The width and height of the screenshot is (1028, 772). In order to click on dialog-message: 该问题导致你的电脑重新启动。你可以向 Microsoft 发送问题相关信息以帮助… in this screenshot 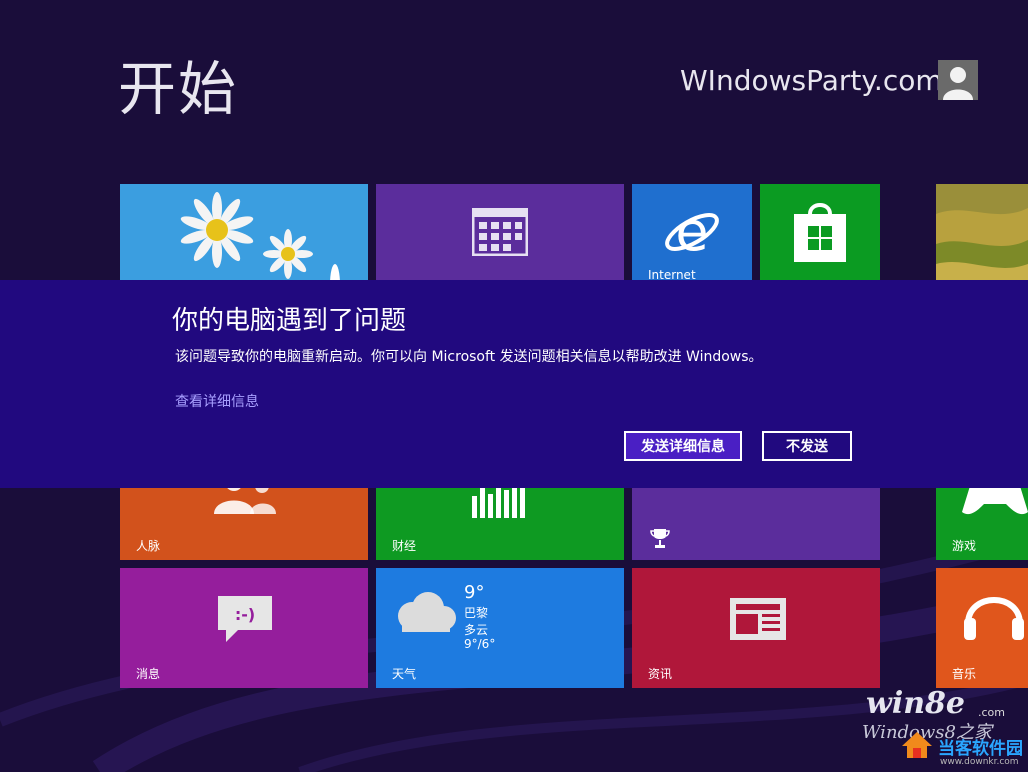, I will do `click(469, 357)`.